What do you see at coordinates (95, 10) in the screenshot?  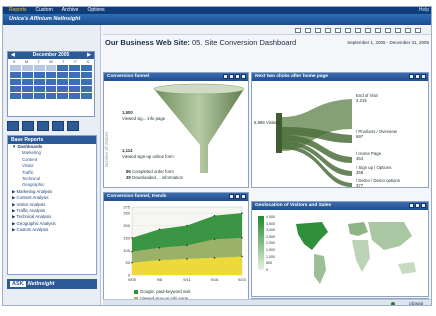 I see `menu-options: Options` at bounding box center [95, 10].